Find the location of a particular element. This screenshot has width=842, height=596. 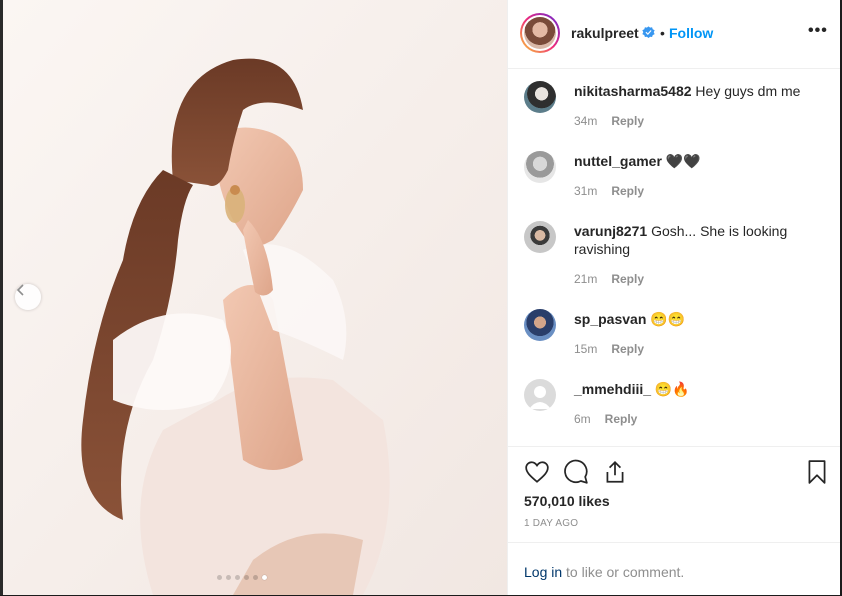

comment-icon is located at coordinates (576, 472).